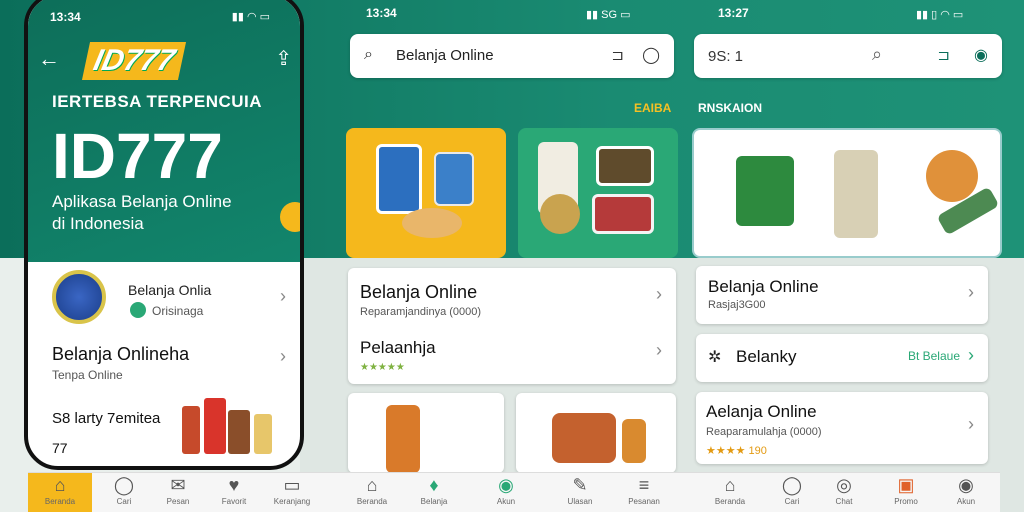  I want to click on tab-item: ♥ Favorit, so click(234, 492).